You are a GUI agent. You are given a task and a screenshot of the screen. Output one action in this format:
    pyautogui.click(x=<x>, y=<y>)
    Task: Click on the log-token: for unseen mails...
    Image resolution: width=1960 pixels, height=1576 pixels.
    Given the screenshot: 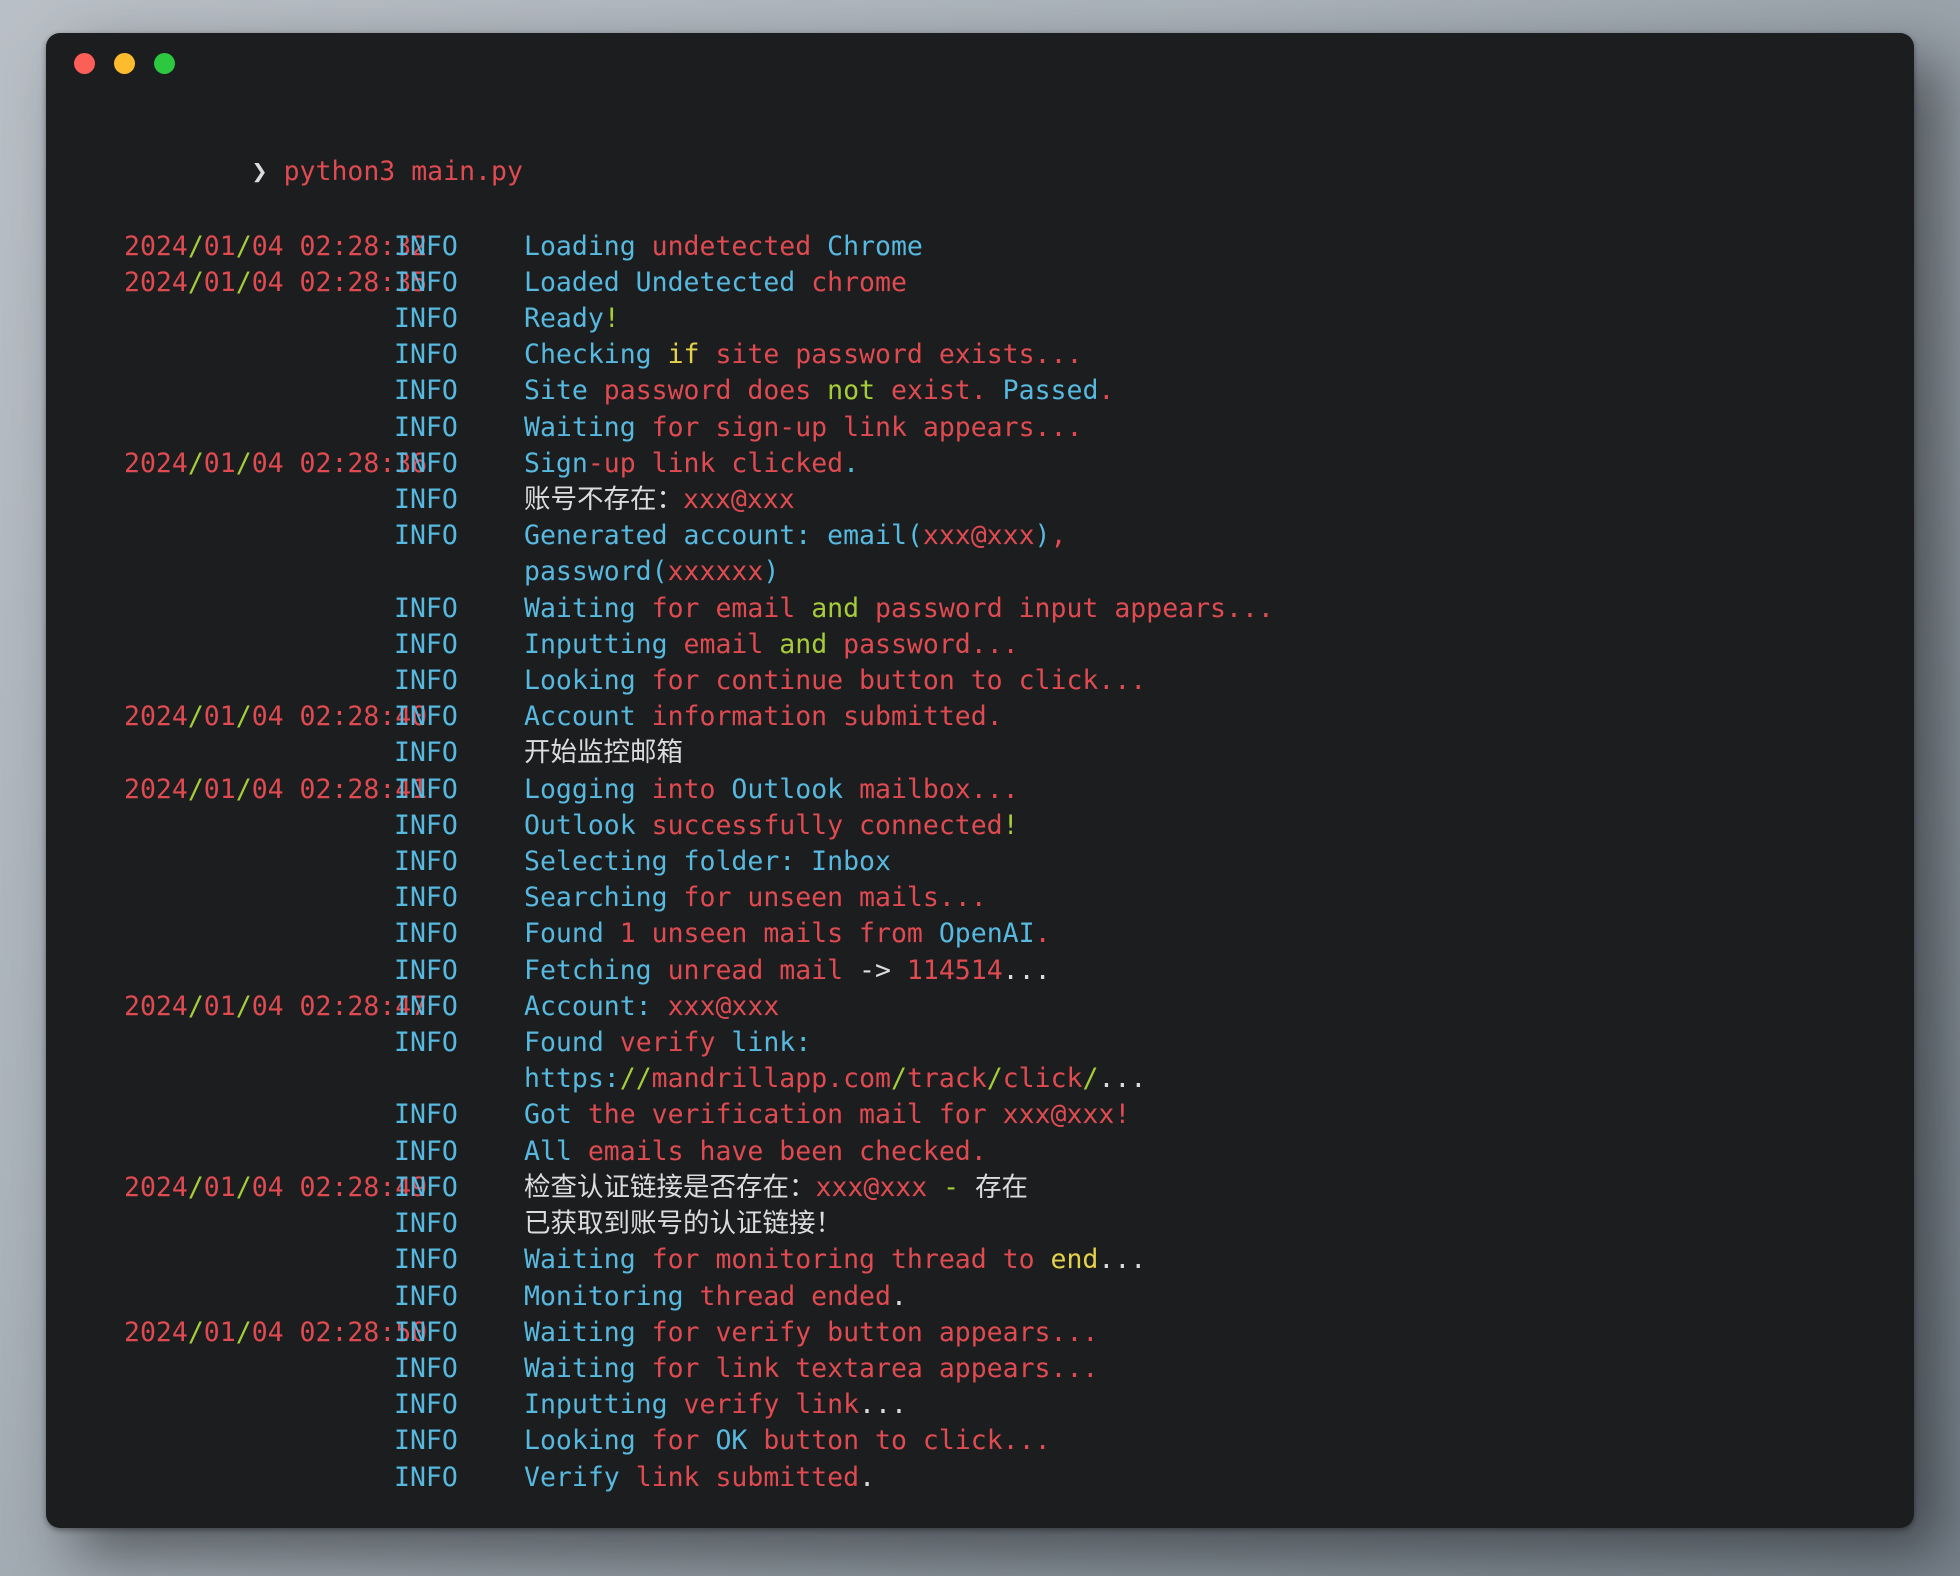 What is the action you would take?
    pyautogui.click(x=835, y=898)
    